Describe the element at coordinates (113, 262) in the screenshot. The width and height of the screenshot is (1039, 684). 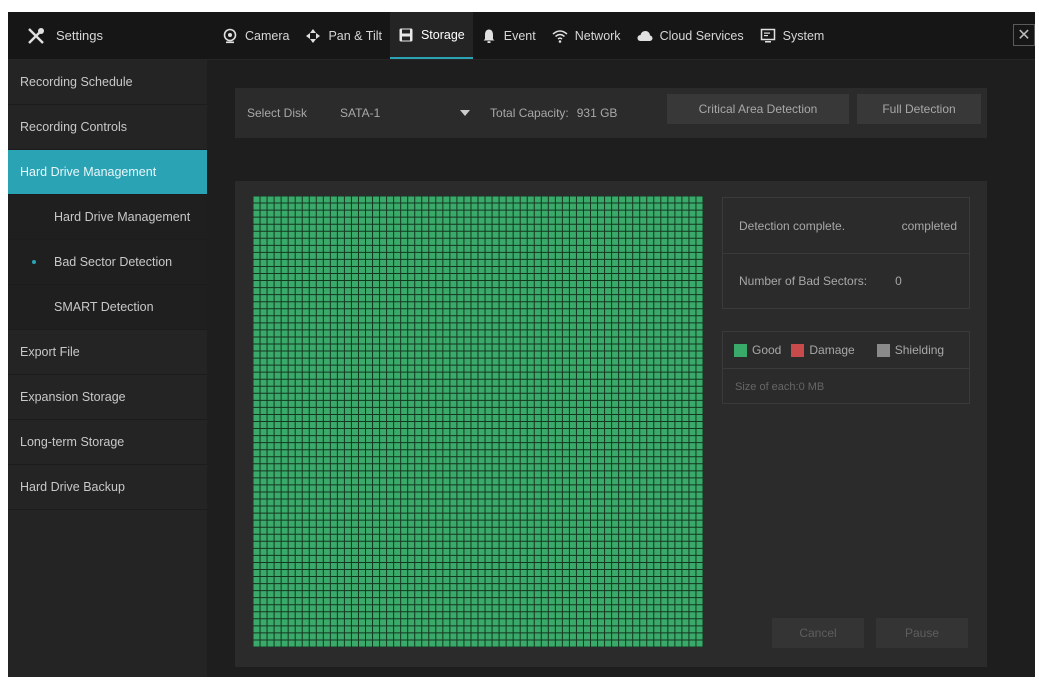
I see `sidebar-item-label: Bad Sector Detection` at that location.